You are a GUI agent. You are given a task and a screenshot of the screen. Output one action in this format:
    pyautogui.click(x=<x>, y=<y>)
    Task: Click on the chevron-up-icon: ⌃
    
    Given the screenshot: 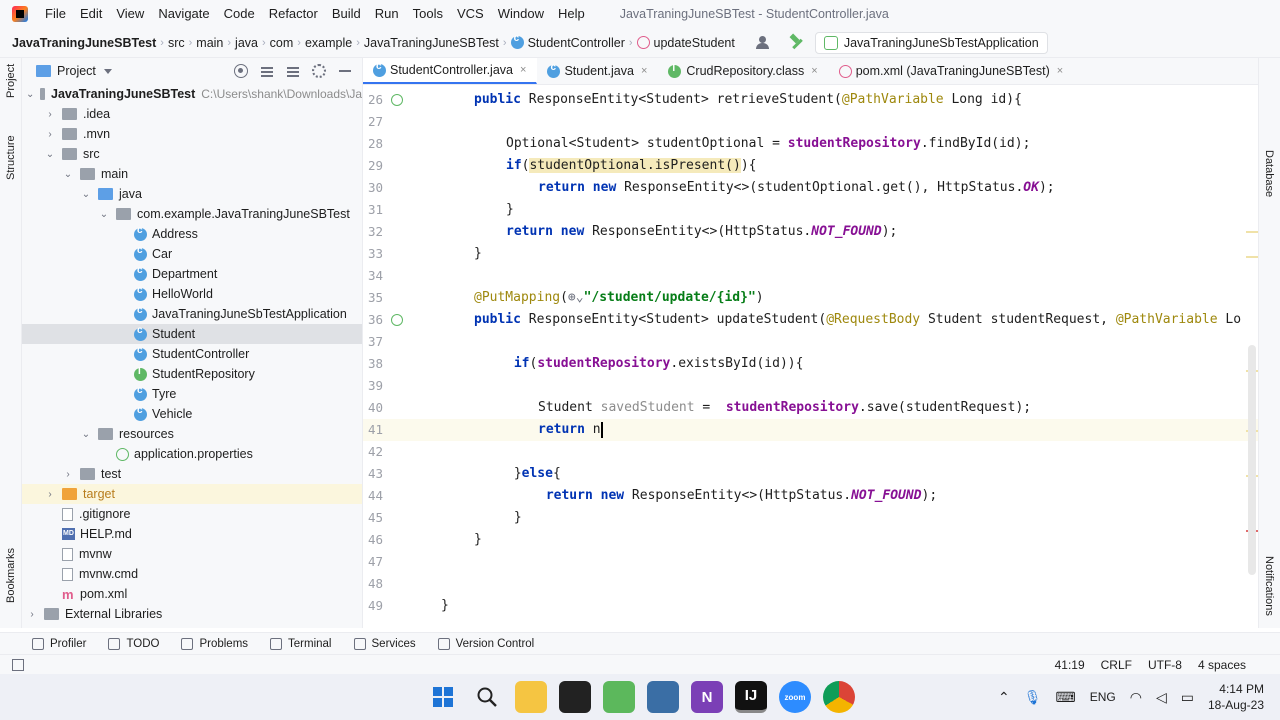 What is the action you would take?
    pyautogui.click(x=1004, y=697)
    